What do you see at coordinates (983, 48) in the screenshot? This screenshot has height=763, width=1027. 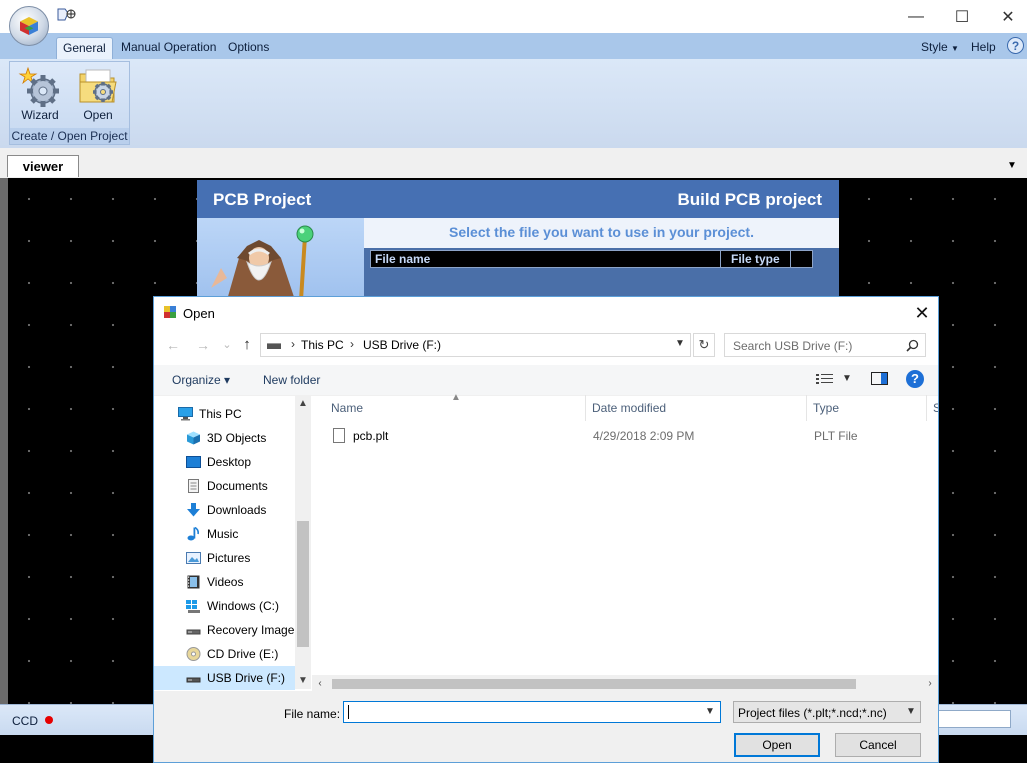 I see `help-menu: Help` at bounding box center [983, 48].